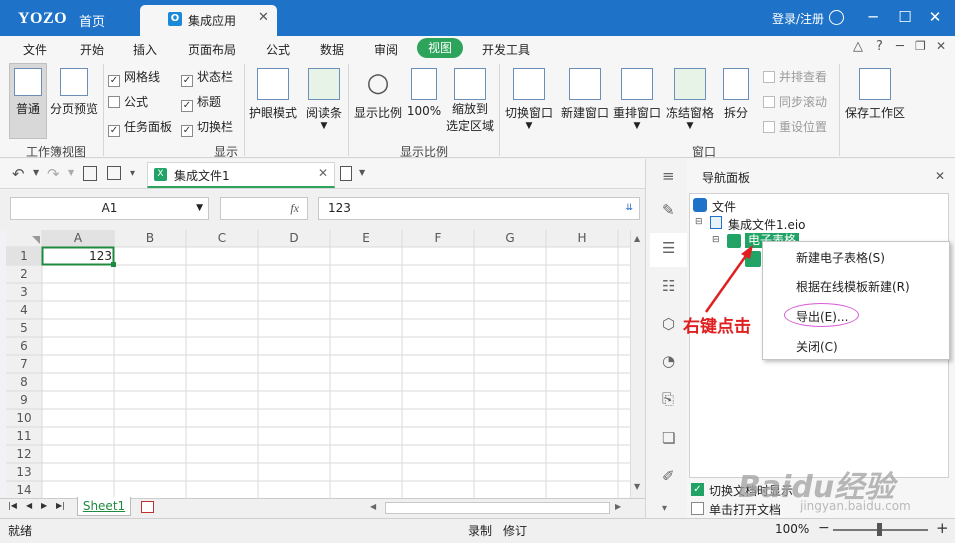  I want to click on row-header-7: 7, so click(24, 364).